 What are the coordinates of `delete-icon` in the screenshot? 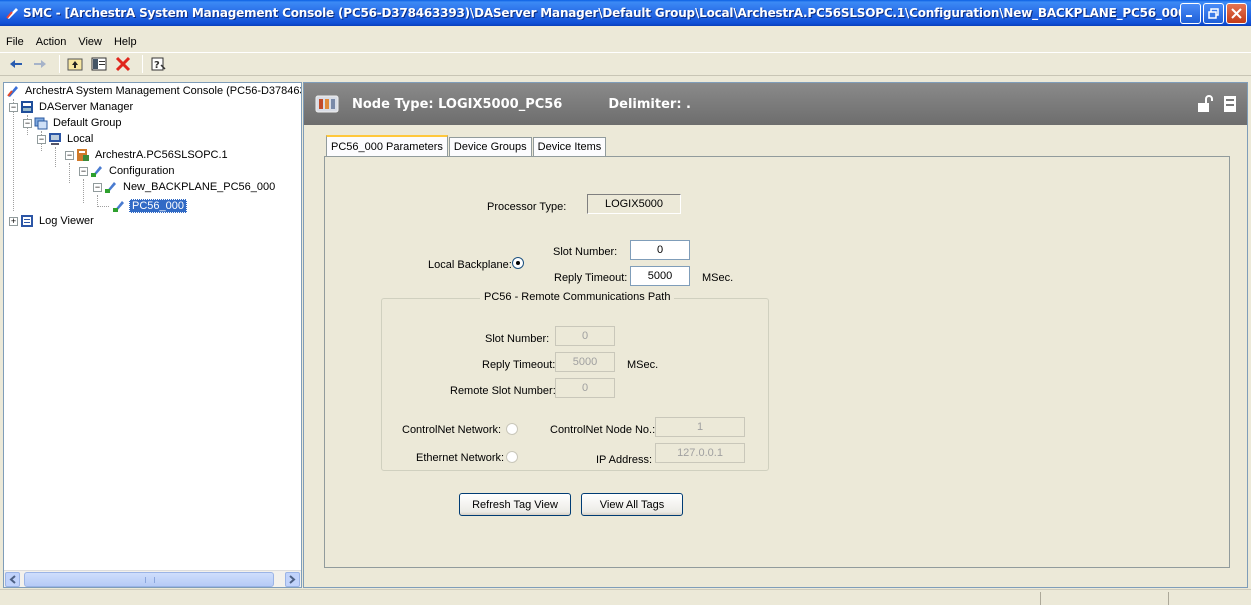 It's located at (123, 64).